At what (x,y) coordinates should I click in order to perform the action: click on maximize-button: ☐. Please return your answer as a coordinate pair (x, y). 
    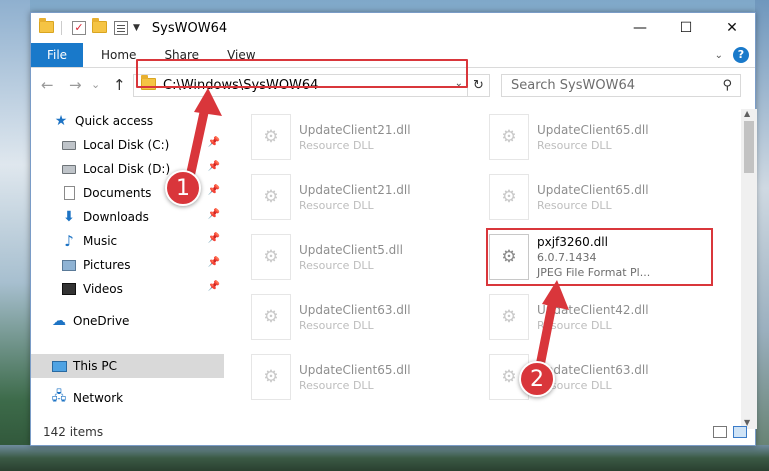
    Looking at the image, I should click on (686, 28).